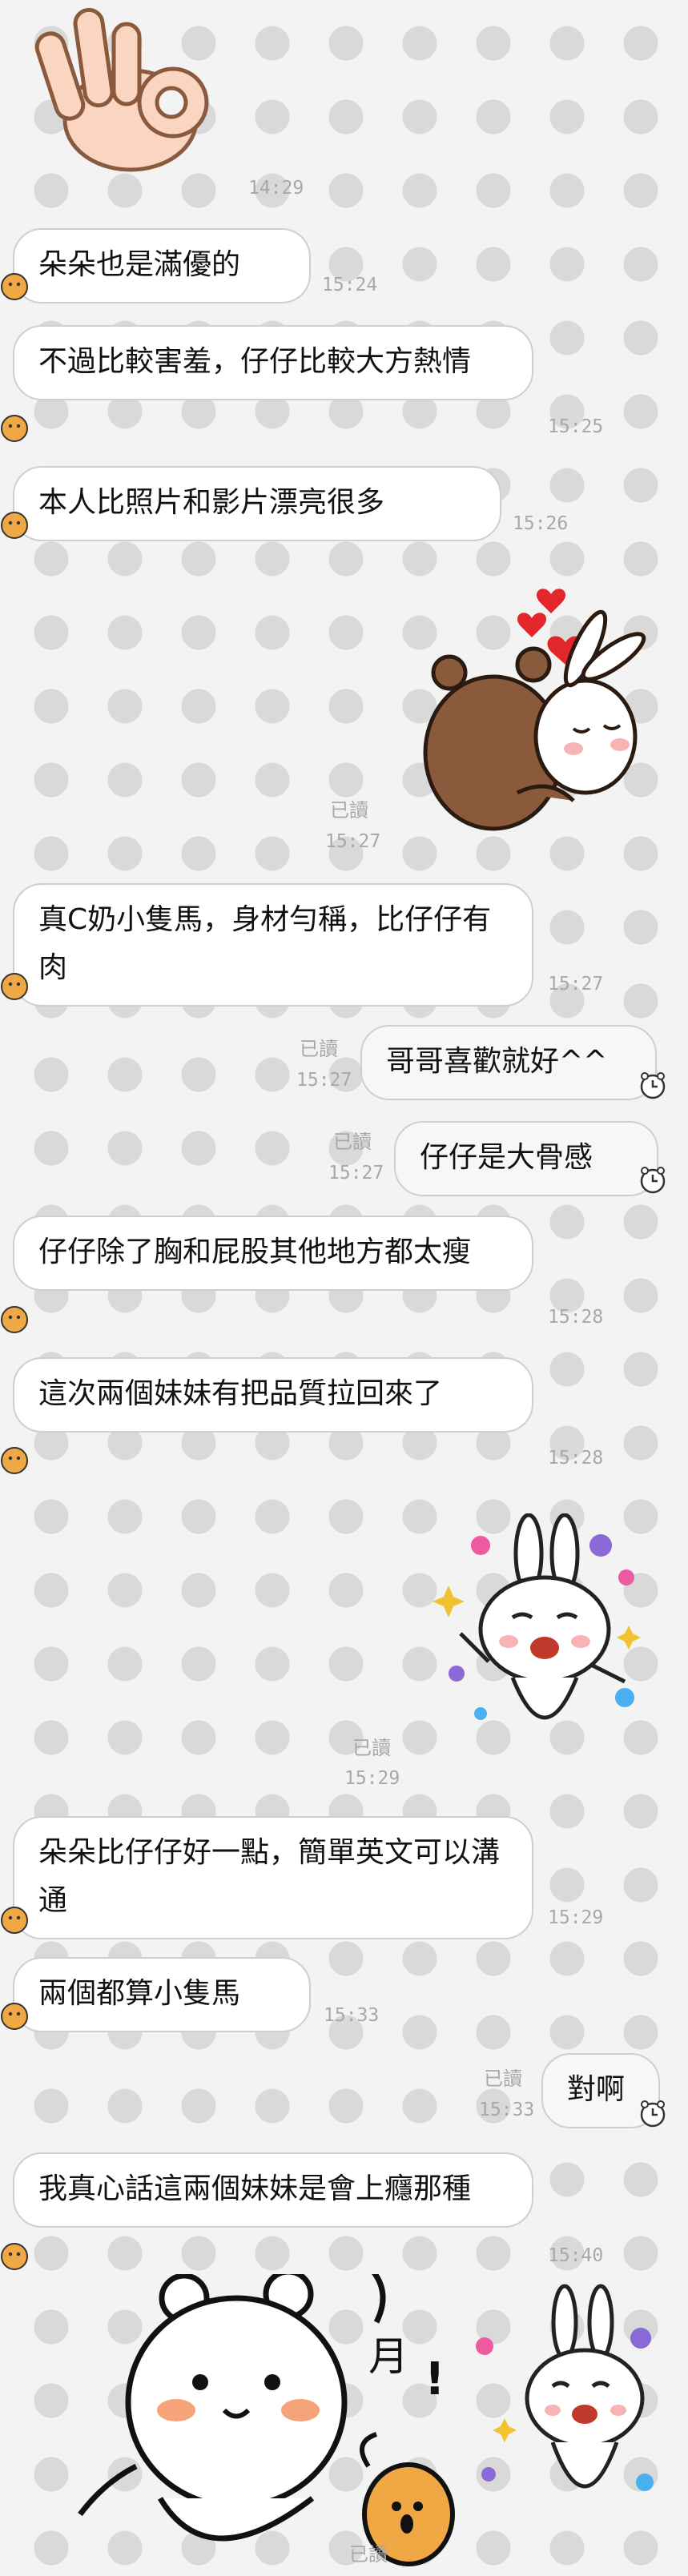 The width and height of the screenshot is (688, 2576). What do you see at coordinates (273, 1395) in the screenshot?
I see `incoming-message-bubble: 這次兩個妹妹有把品質拉回來了` at bounding box center [273, 1395].